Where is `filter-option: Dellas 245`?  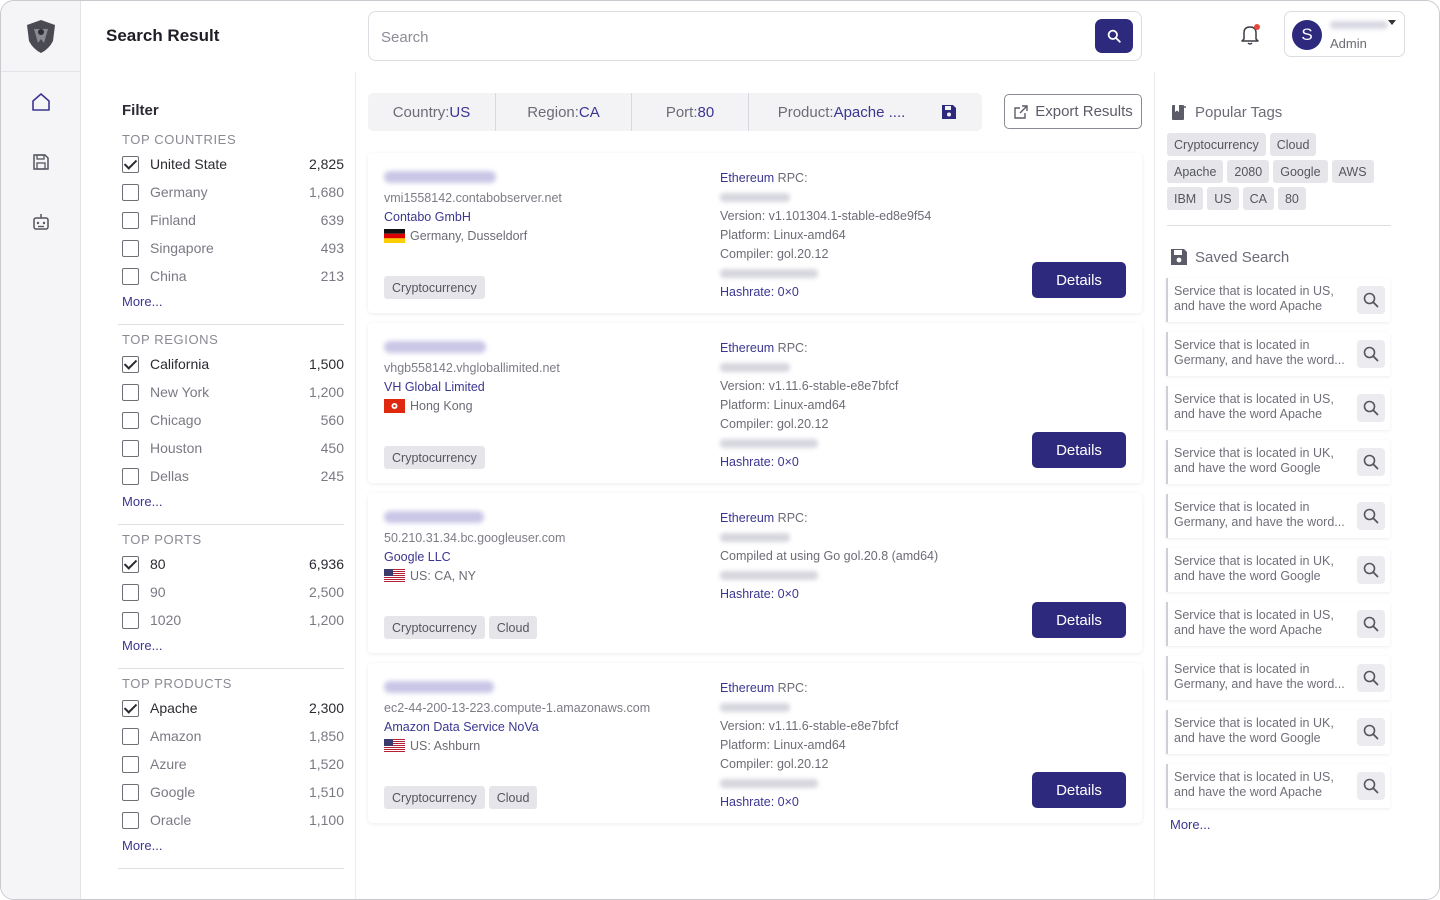
filter-option: Dellas 245 is located at coordinates (233, 476).